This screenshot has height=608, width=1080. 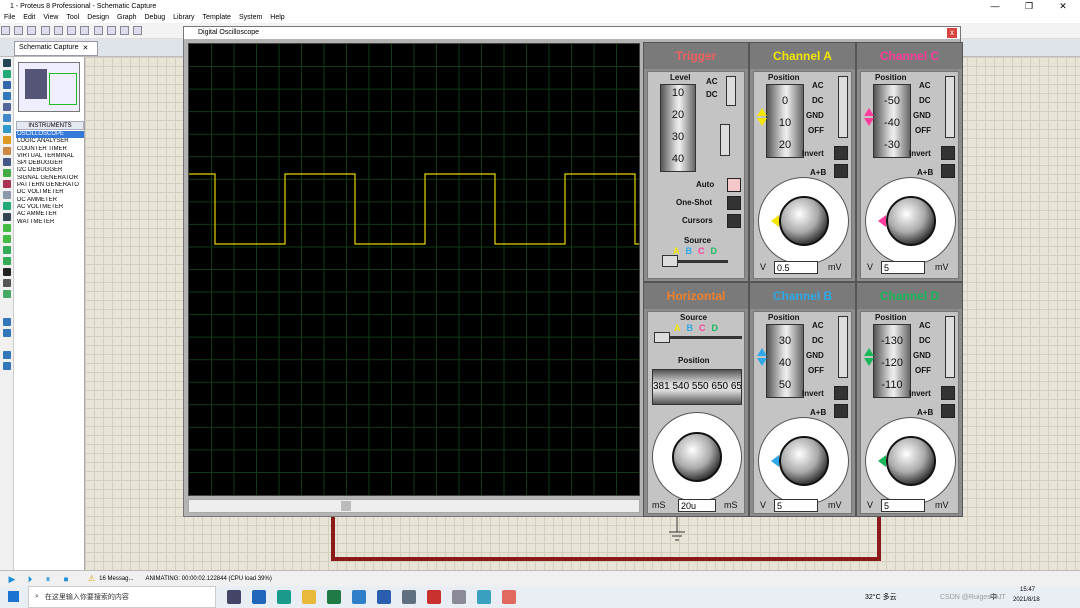 I want to click on maximize-button: ❐, so click(x=1029, y=6).